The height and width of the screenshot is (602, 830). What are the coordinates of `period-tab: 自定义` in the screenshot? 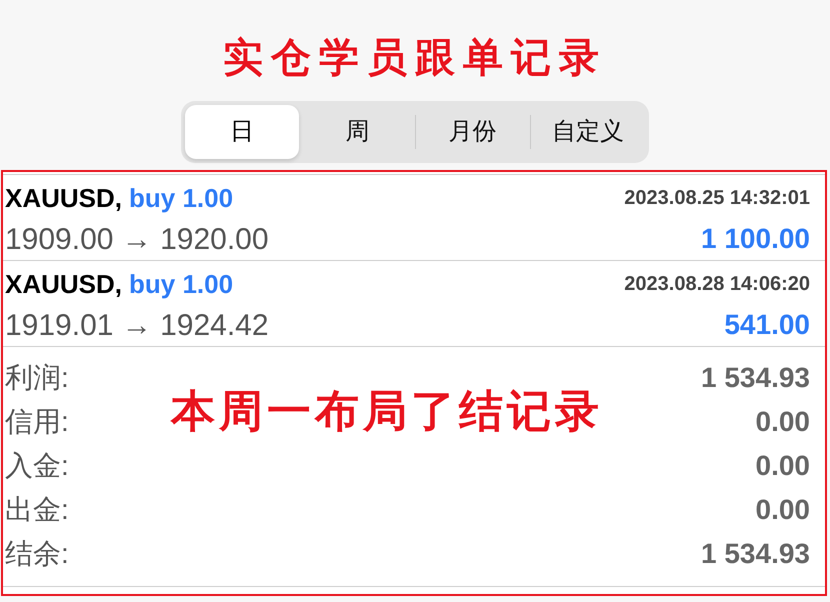 It's located at (587, 132).